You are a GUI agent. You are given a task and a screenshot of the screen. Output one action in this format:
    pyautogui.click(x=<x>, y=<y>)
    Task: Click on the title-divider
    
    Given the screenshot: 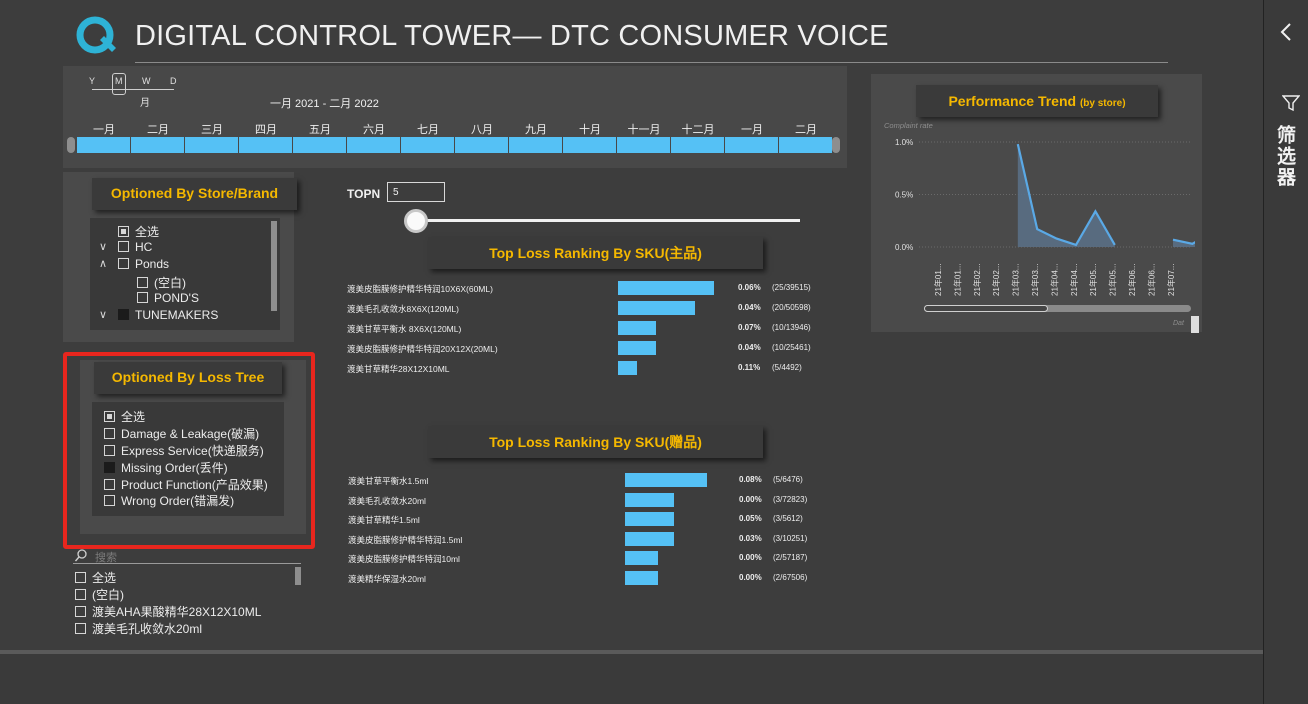 What is the action you would take?
    pyautogui.click(x=651, y=62)
    